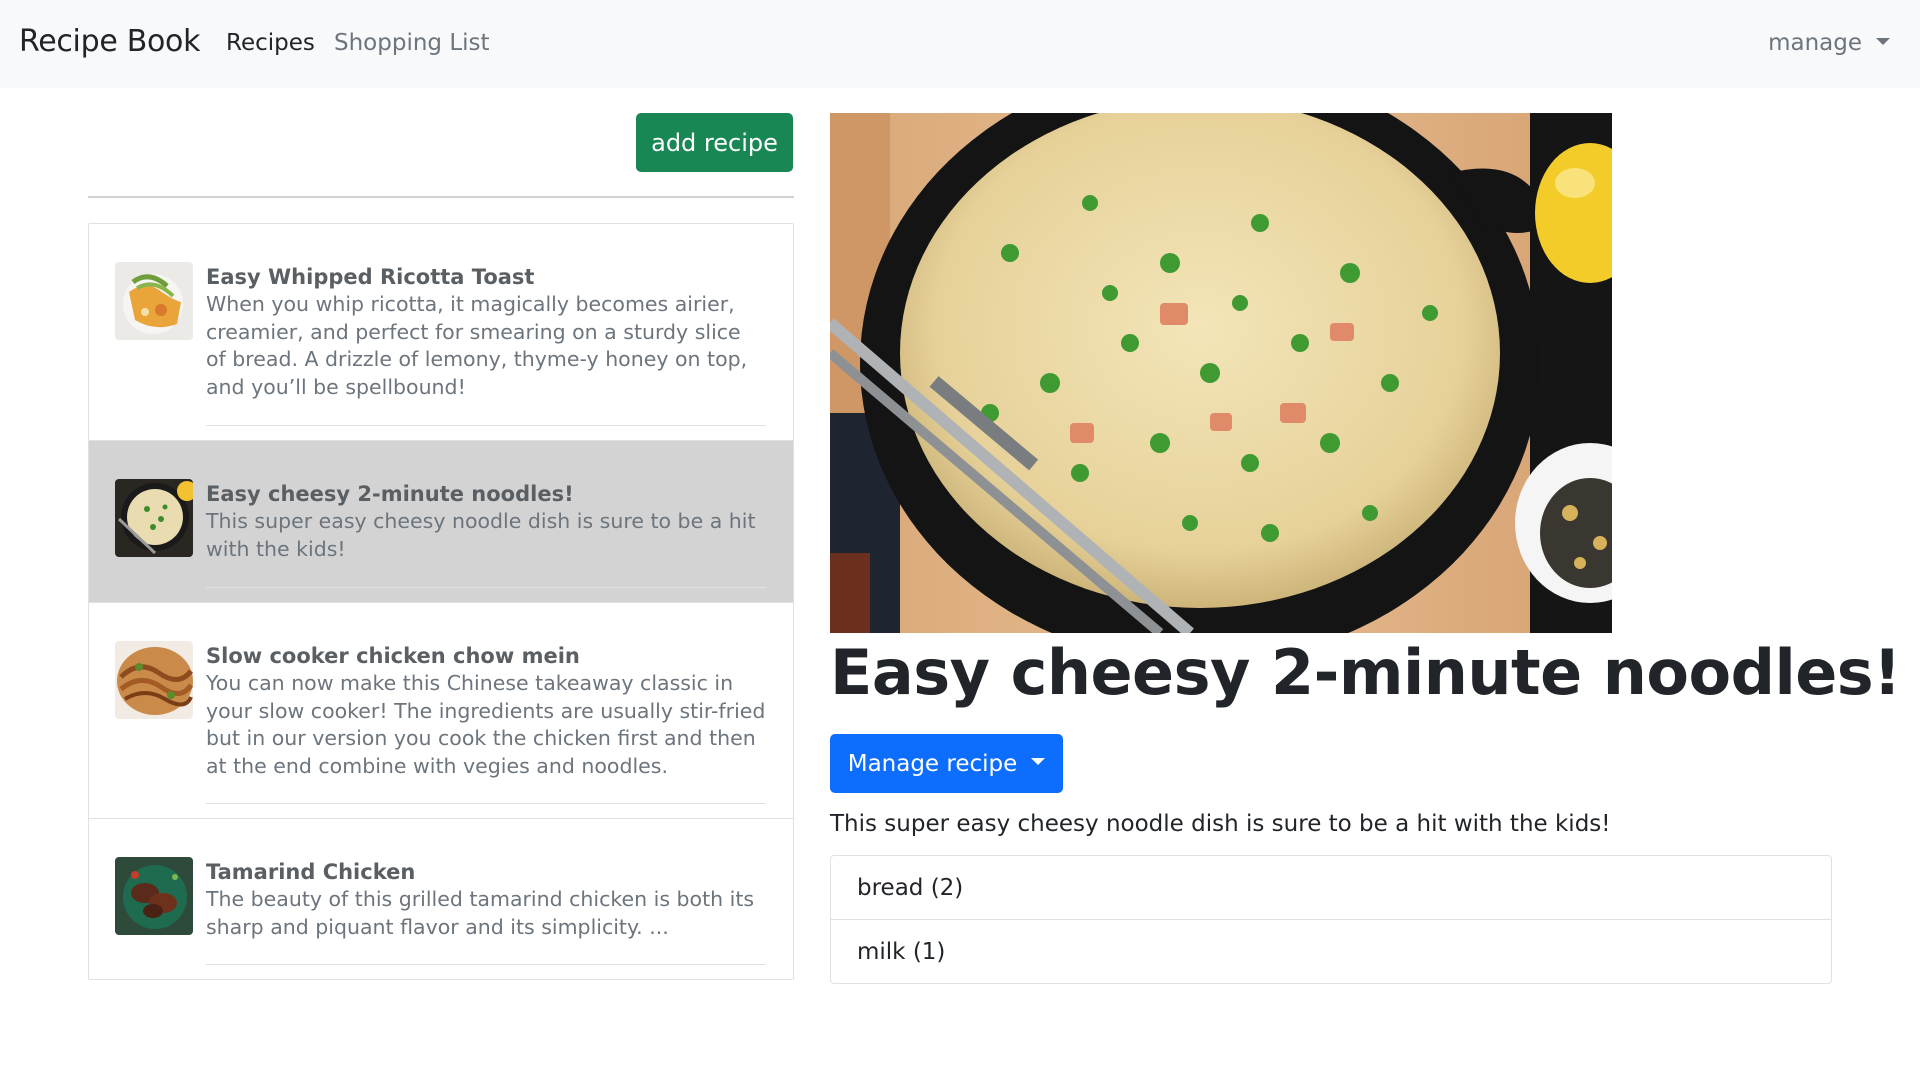 The image size is (1920, 1080). I want to click on manage-recipe-label: Manage recipe, so click(932, 763).